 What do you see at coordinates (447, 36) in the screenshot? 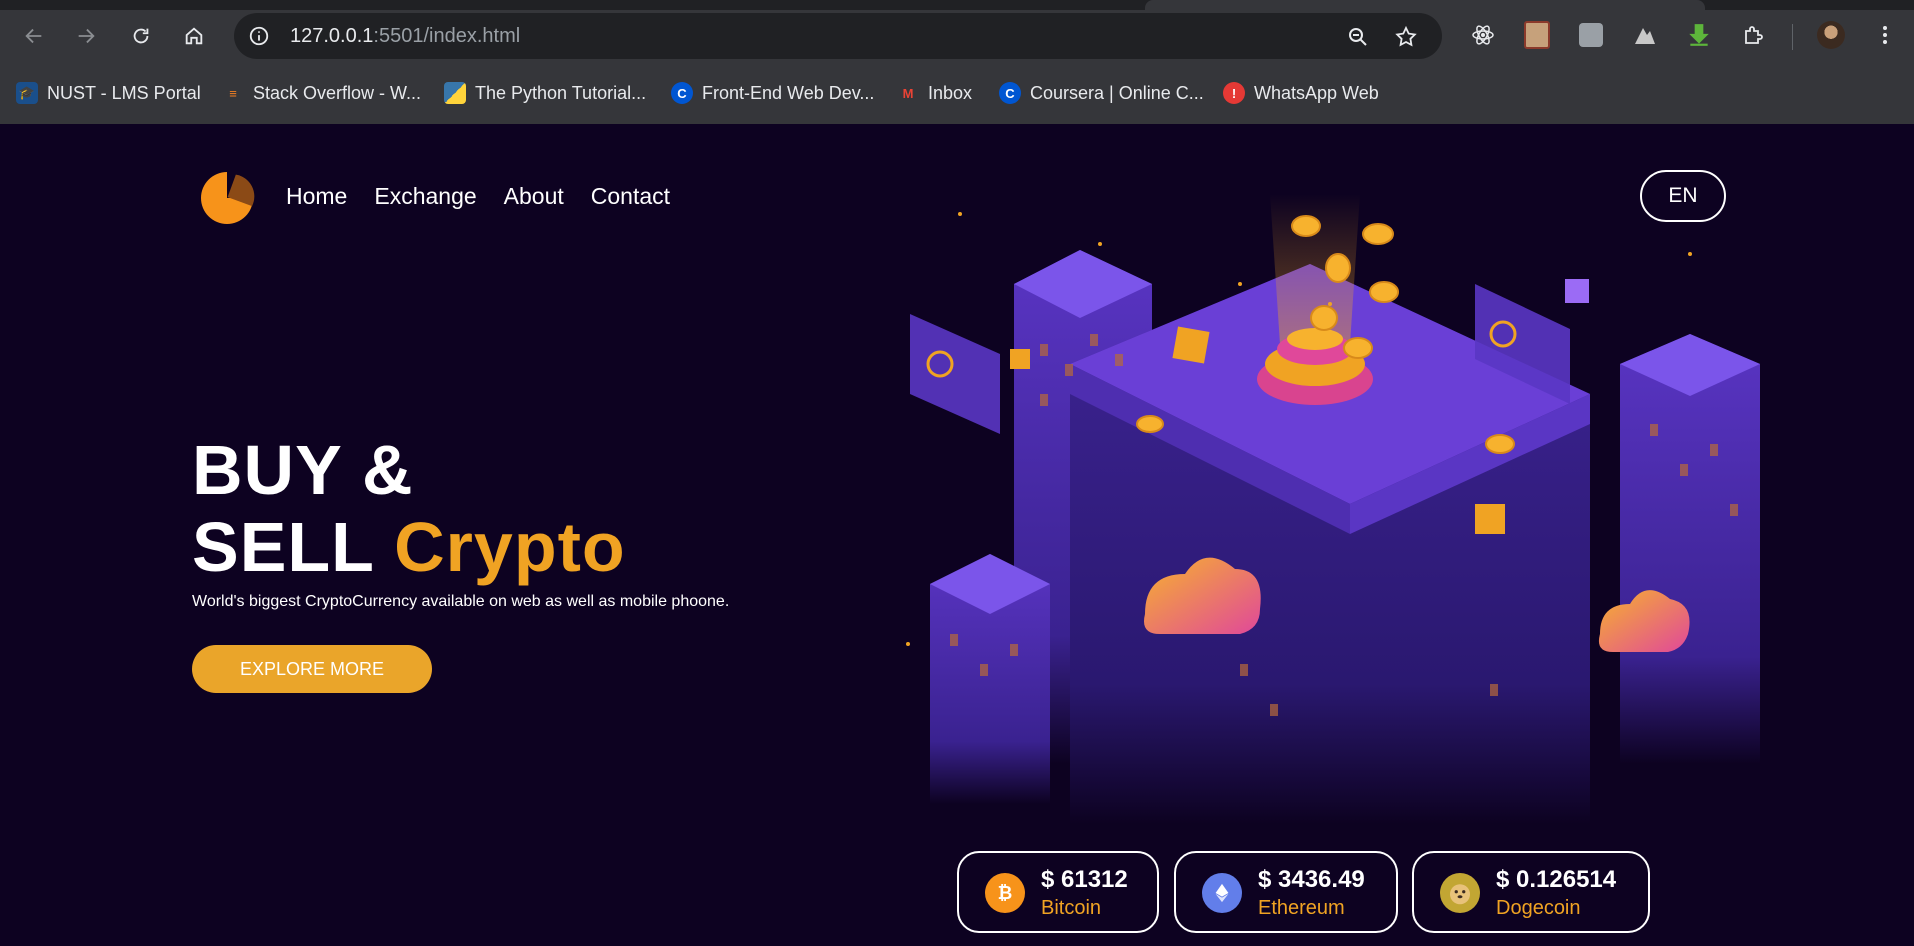
I see `url-path: :5501/index.html` at bounding box center [447, 36].